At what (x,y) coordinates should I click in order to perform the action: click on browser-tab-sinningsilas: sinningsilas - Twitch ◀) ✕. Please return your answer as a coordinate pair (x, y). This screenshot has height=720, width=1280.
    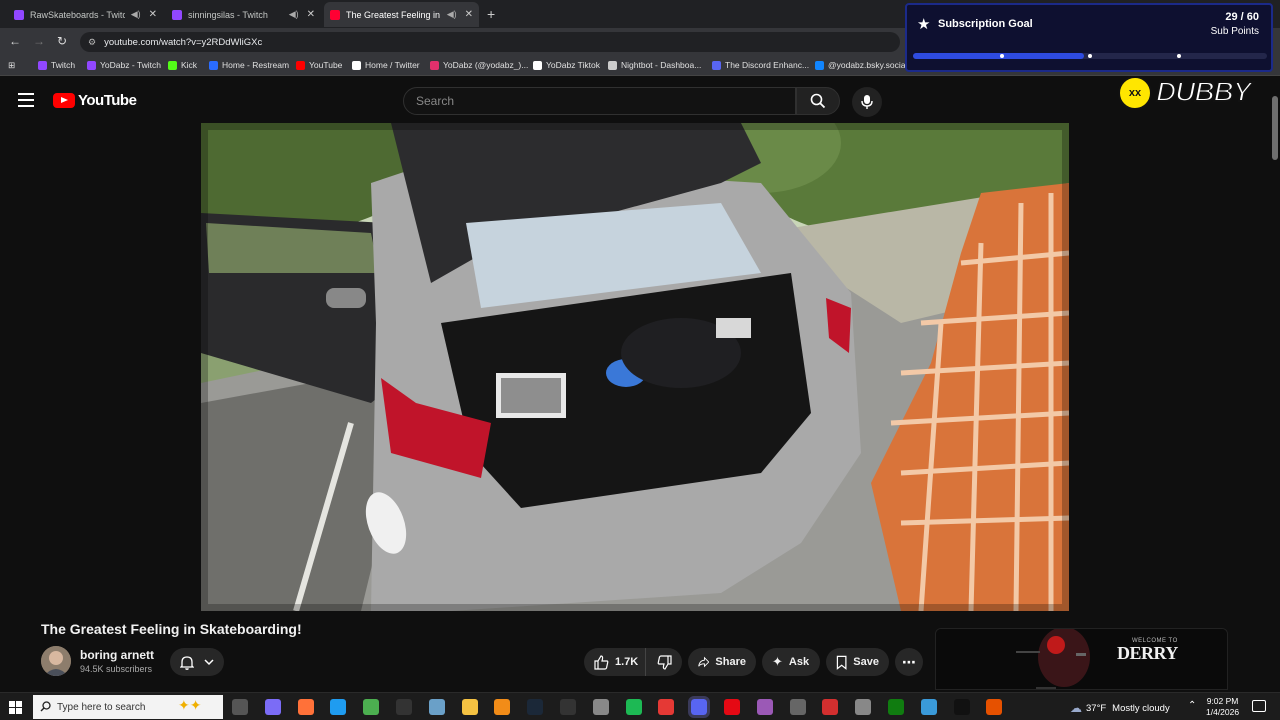
    Looking at the image, I should click on (243, 14).